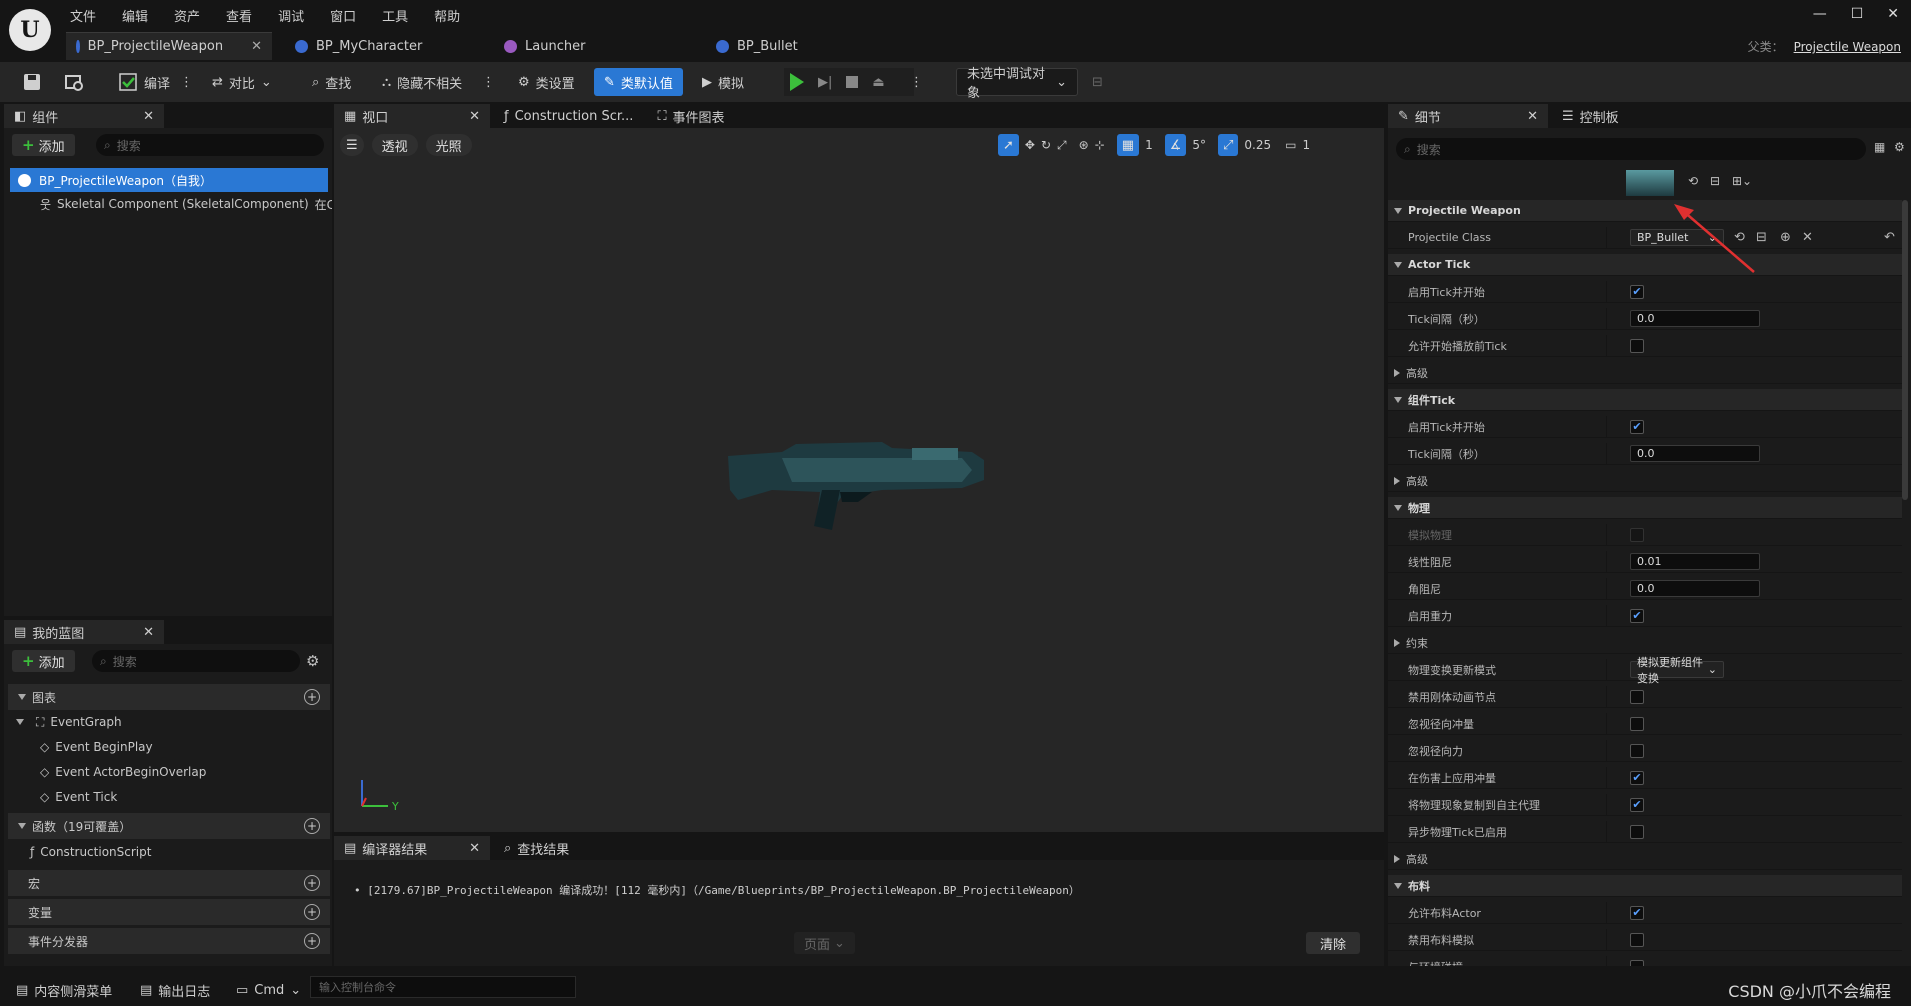 The height and width of the screenshot is (1006, 1911). I want to click on lighting-button: 光照, so click(448, 145).